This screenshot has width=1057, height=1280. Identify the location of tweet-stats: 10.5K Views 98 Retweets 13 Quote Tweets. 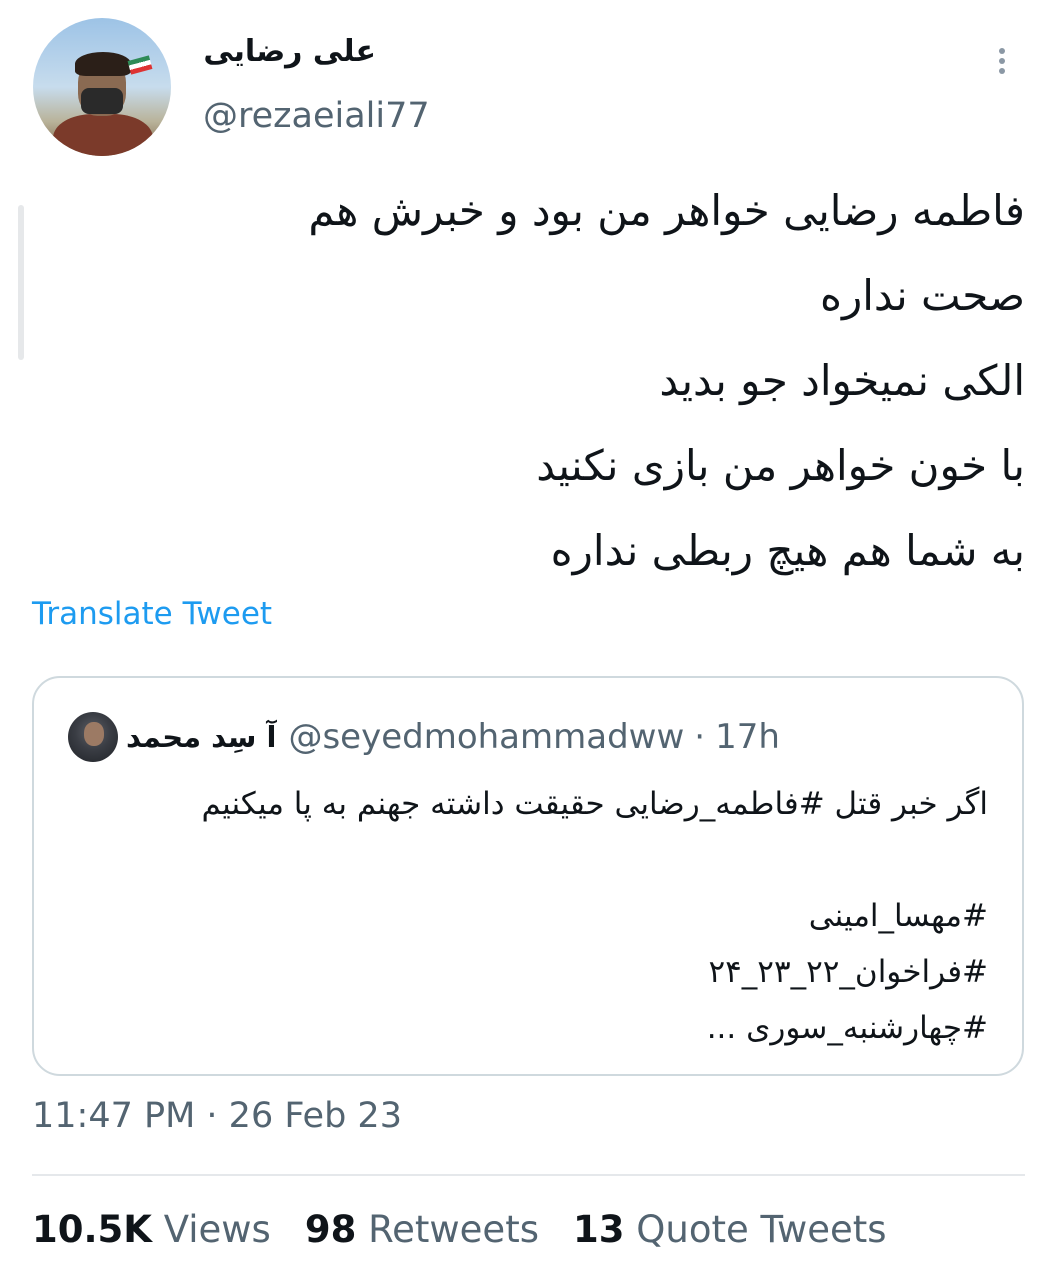
(476, 1229).